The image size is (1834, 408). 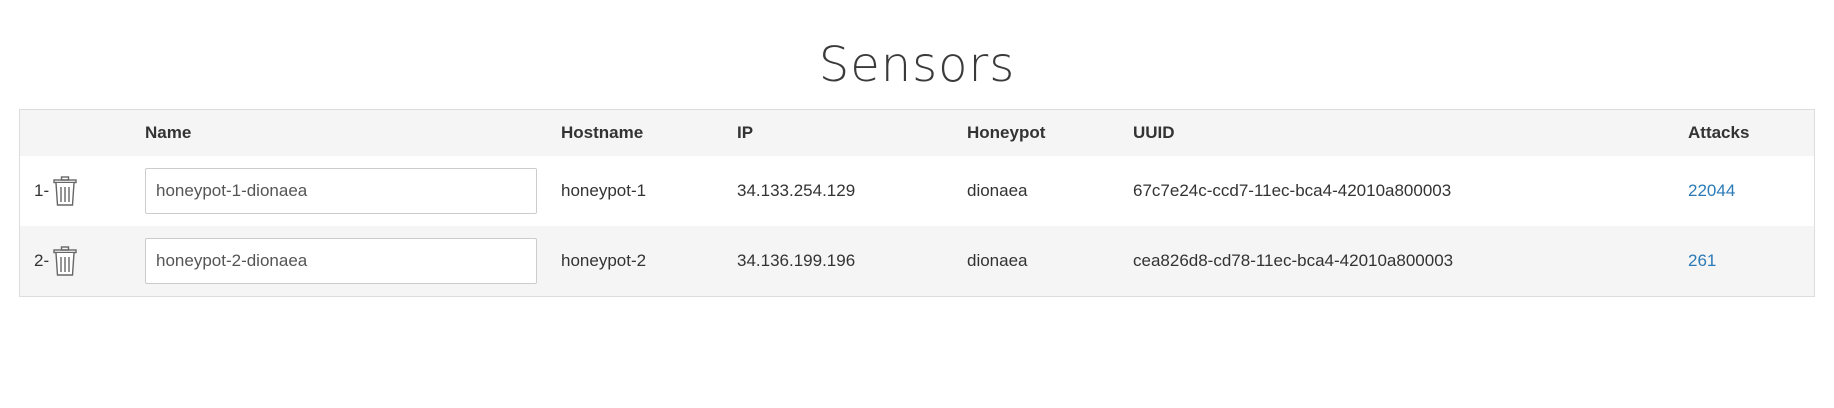 I want to click on attacks-cell: 261, so click(x=1751, y=261).